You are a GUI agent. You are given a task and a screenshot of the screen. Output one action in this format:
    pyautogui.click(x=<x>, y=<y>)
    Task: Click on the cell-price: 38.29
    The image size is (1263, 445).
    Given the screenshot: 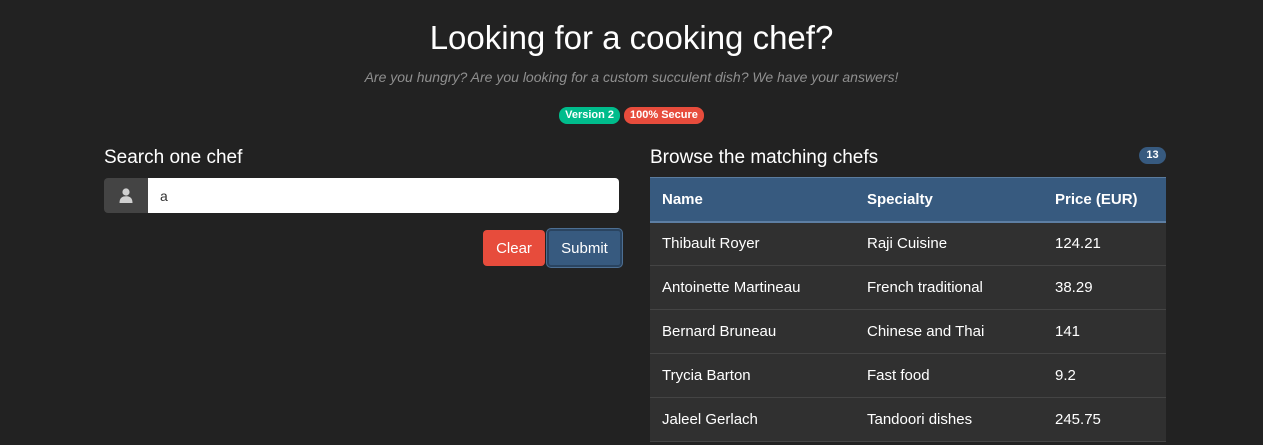 What is the action you would take?
    pyautogui.click(x=1104, y=287)
    